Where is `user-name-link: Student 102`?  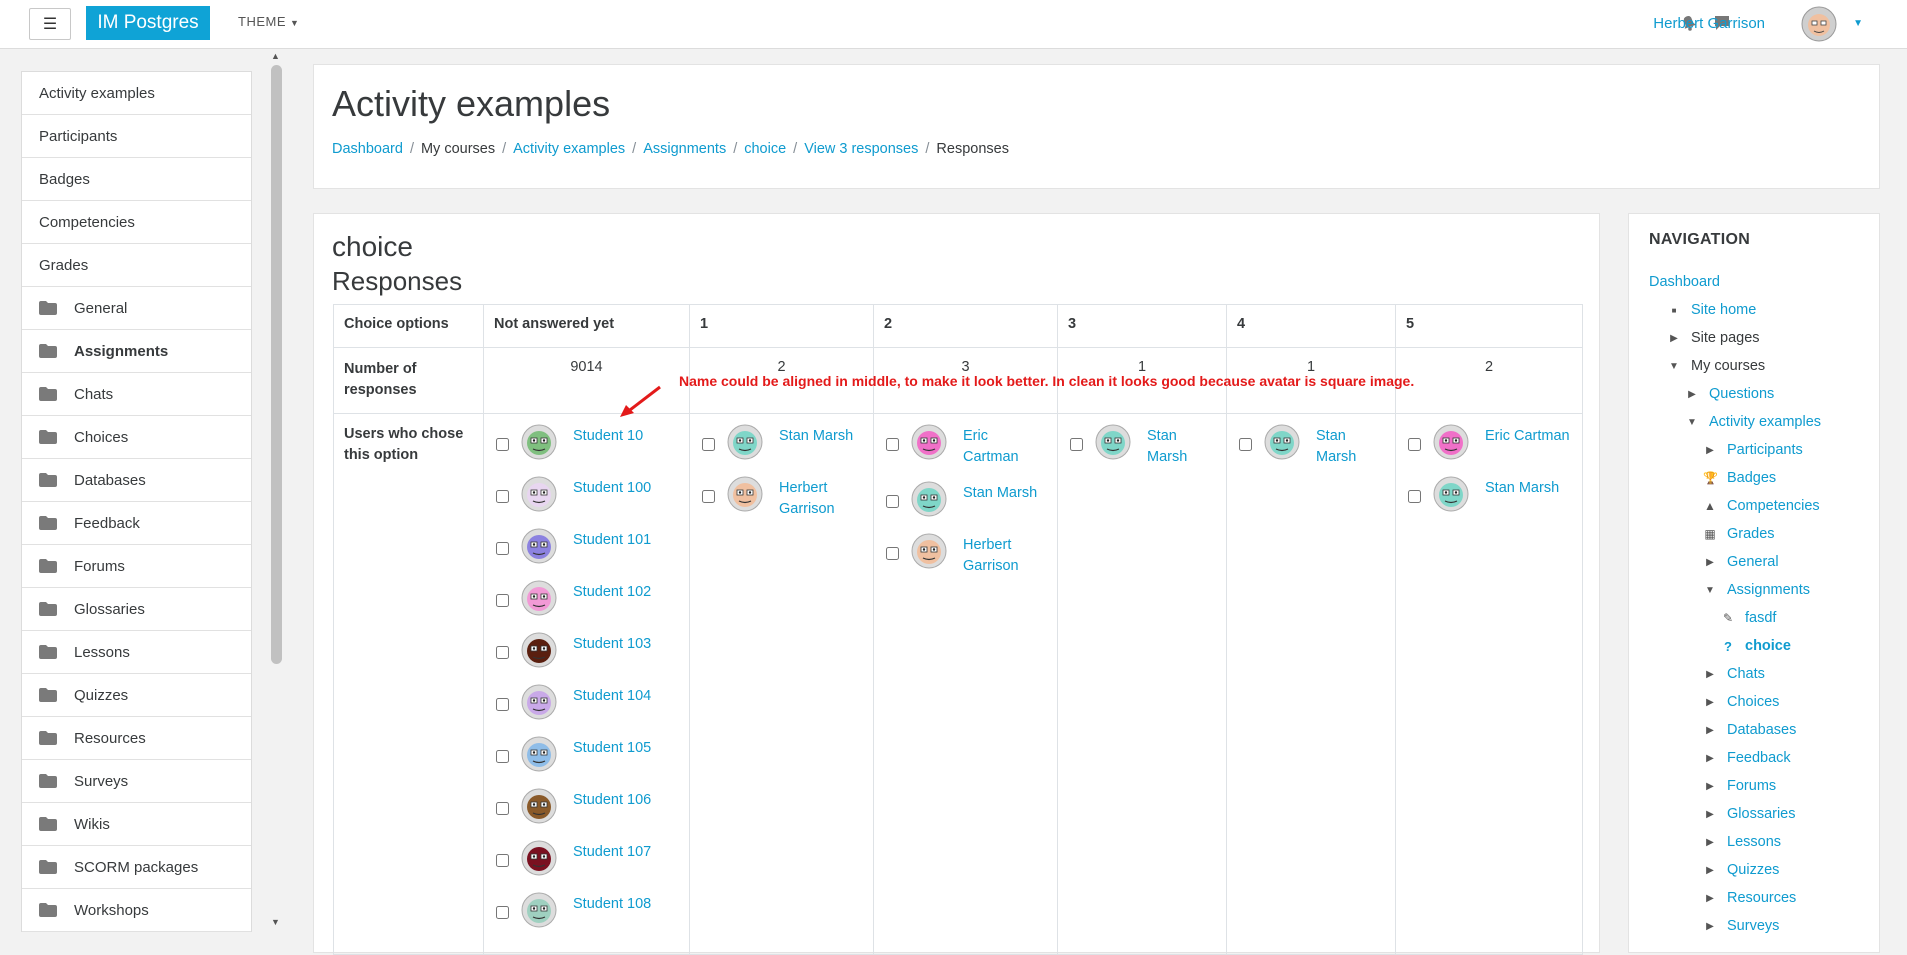 user-name-link: Student 102 is located at coordinates (612, 591).